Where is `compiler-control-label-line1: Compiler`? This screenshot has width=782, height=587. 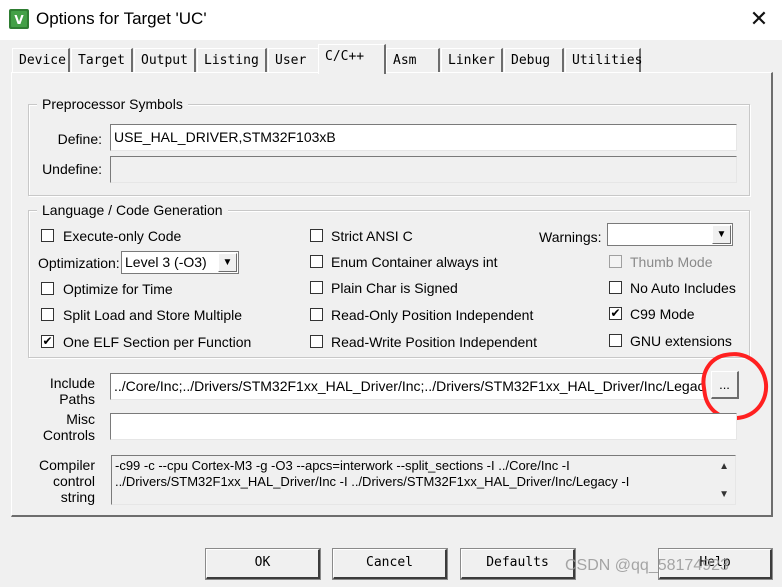
compiler-control-label-line1: Compiler is located at coordinates (66, 465).